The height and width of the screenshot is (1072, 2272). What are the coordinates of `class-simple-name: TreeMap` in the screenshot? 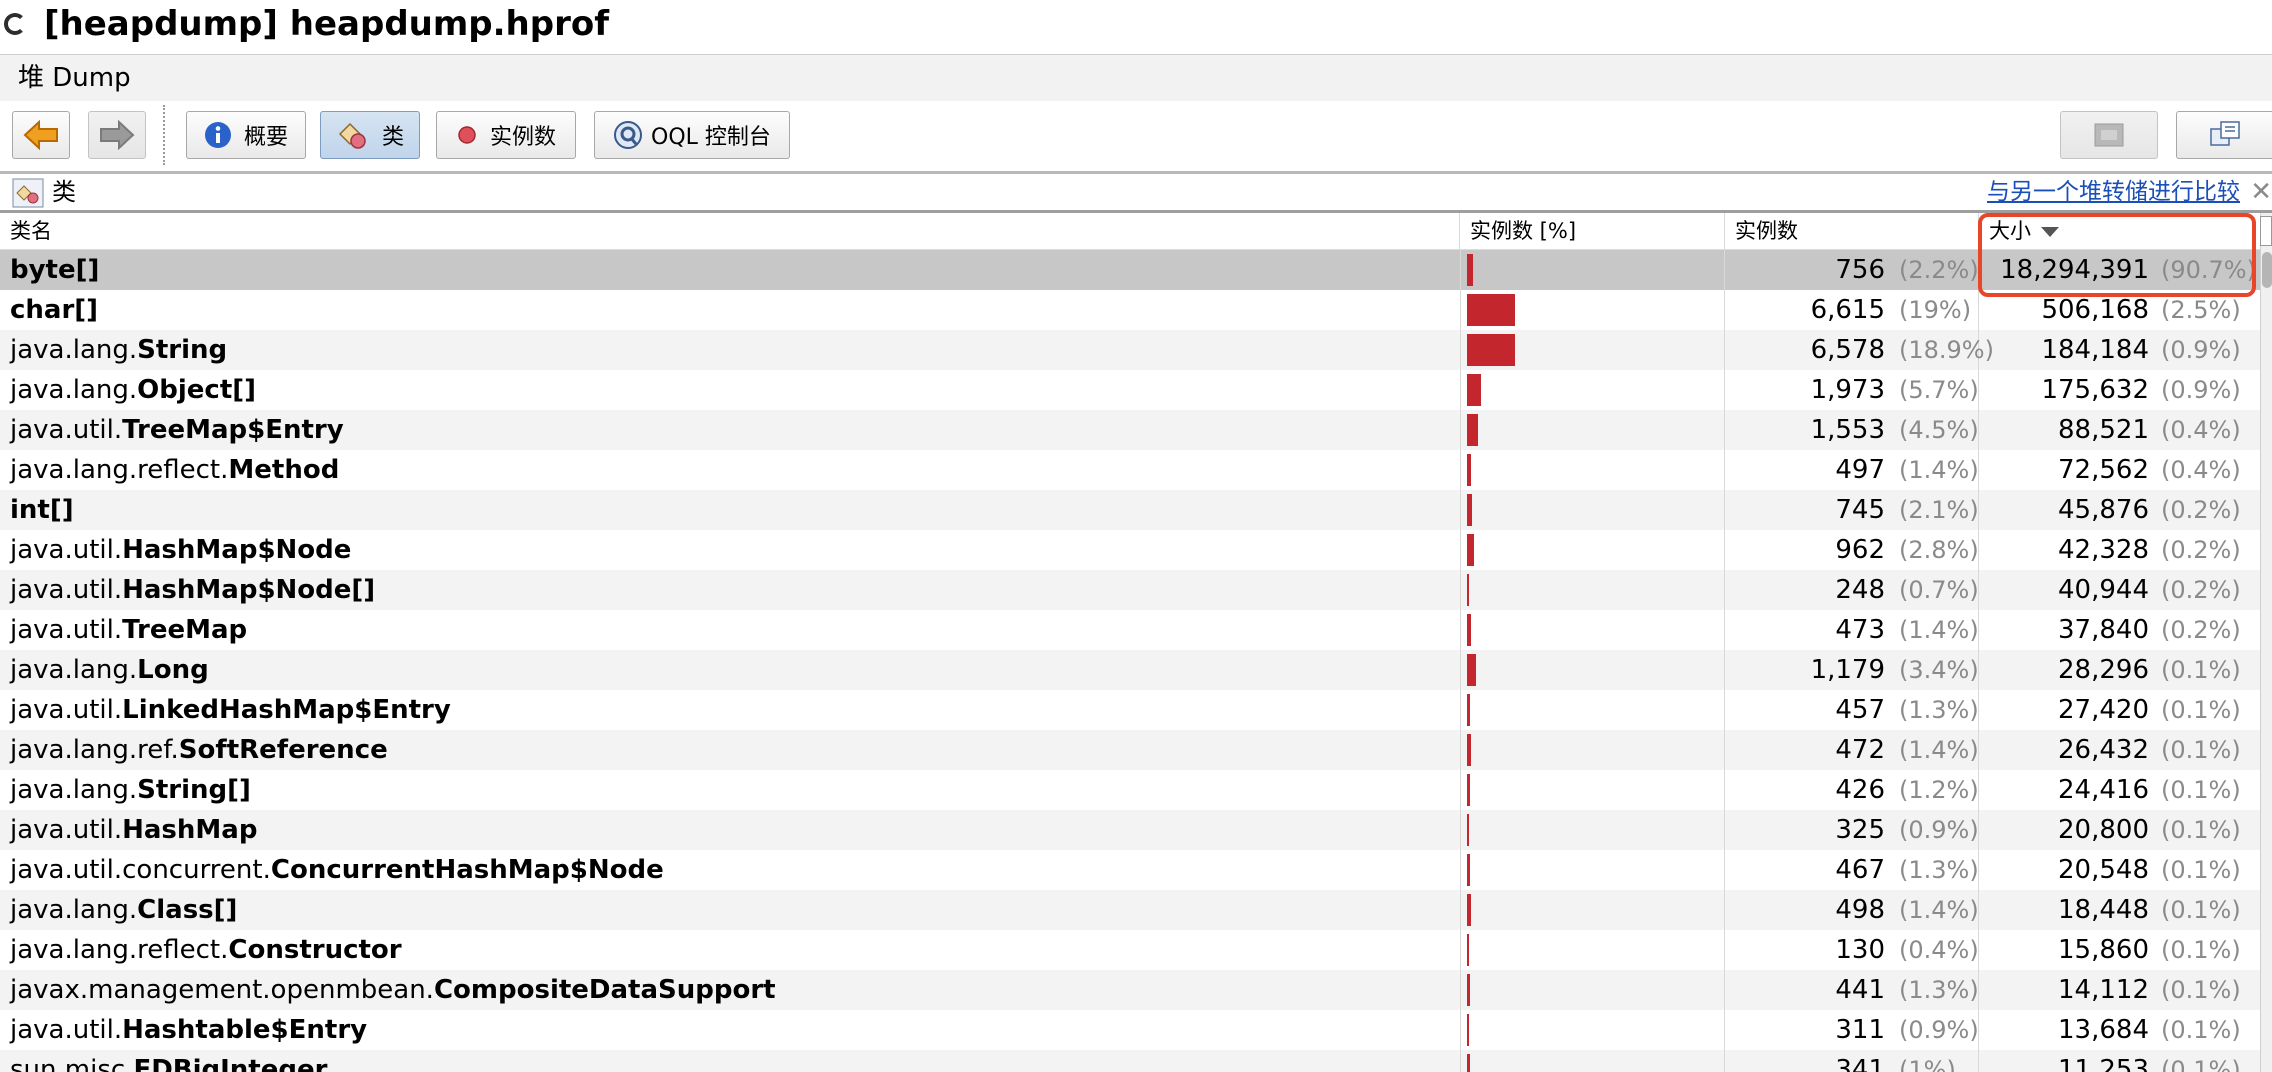 It's located at (185, 630).